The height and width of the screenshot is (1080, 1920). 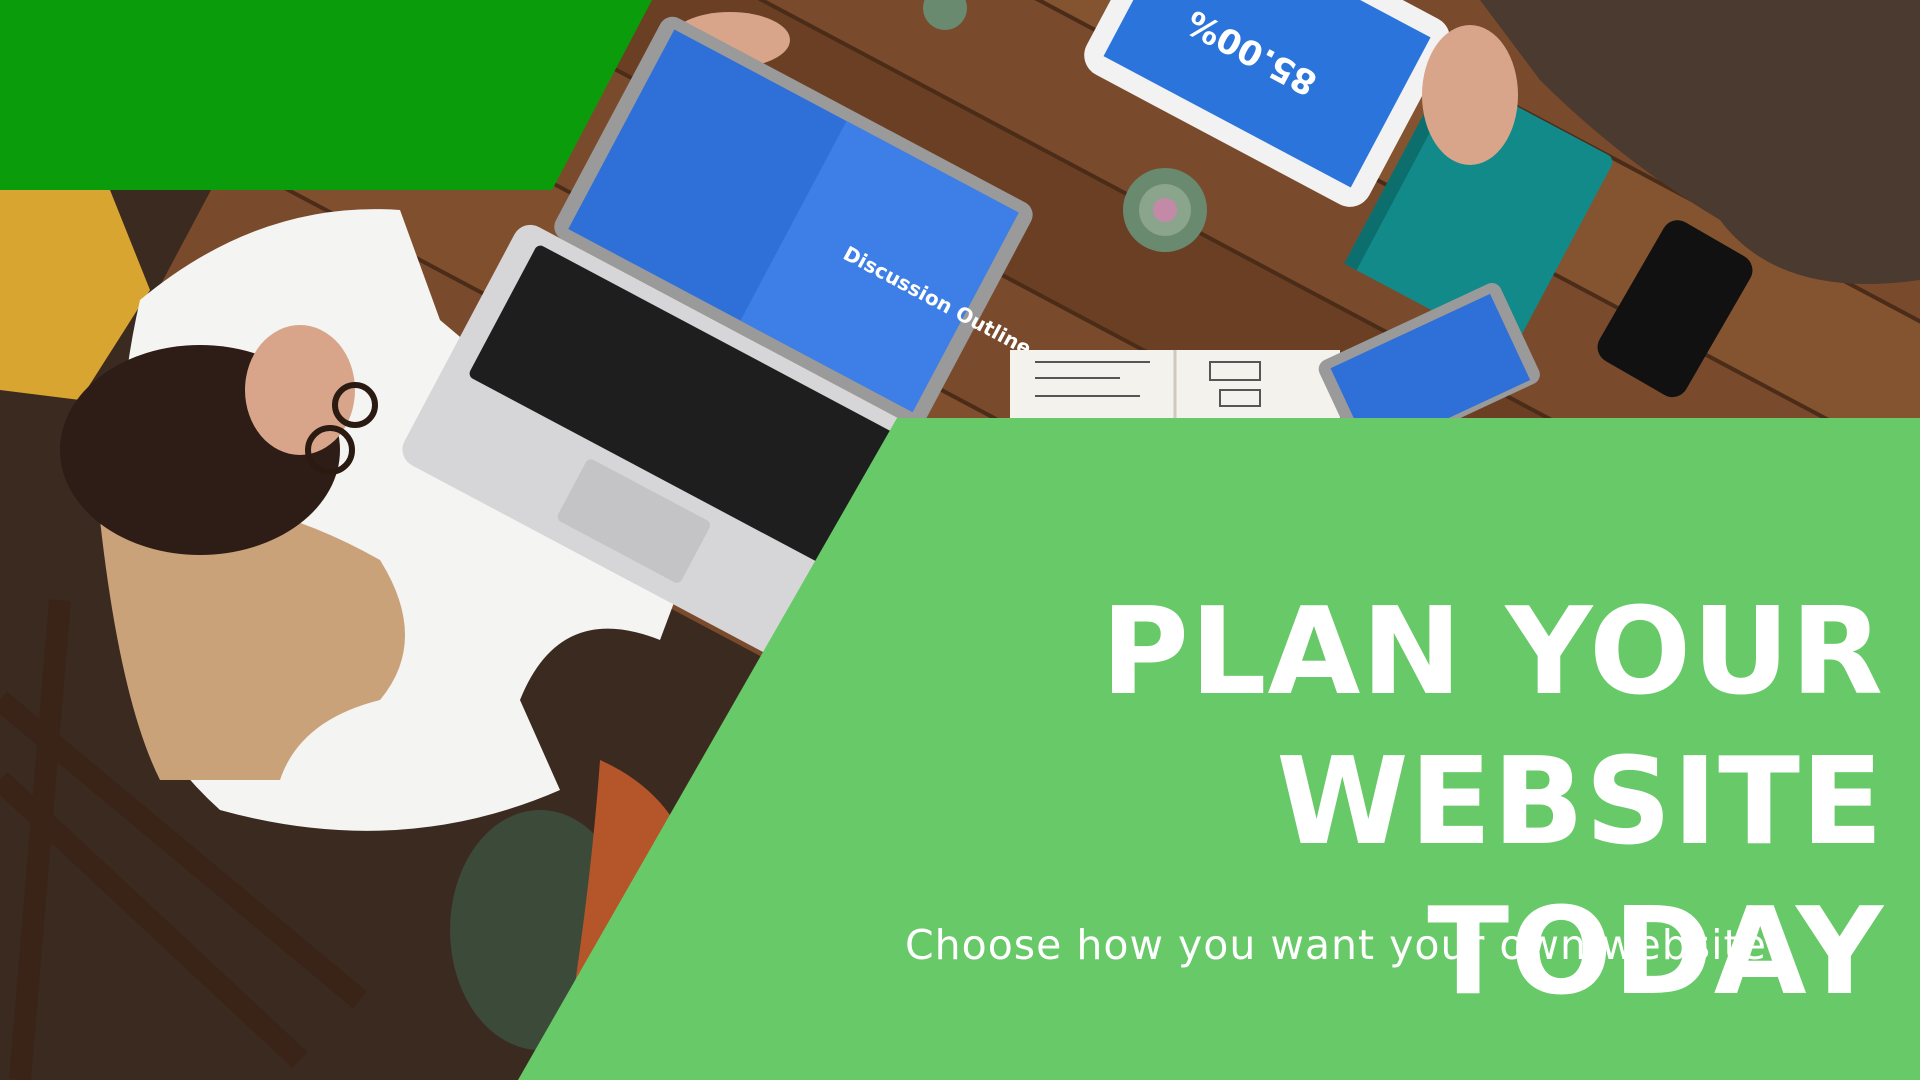 I want to click on paper-notebook, so click(x=1175, y=385).